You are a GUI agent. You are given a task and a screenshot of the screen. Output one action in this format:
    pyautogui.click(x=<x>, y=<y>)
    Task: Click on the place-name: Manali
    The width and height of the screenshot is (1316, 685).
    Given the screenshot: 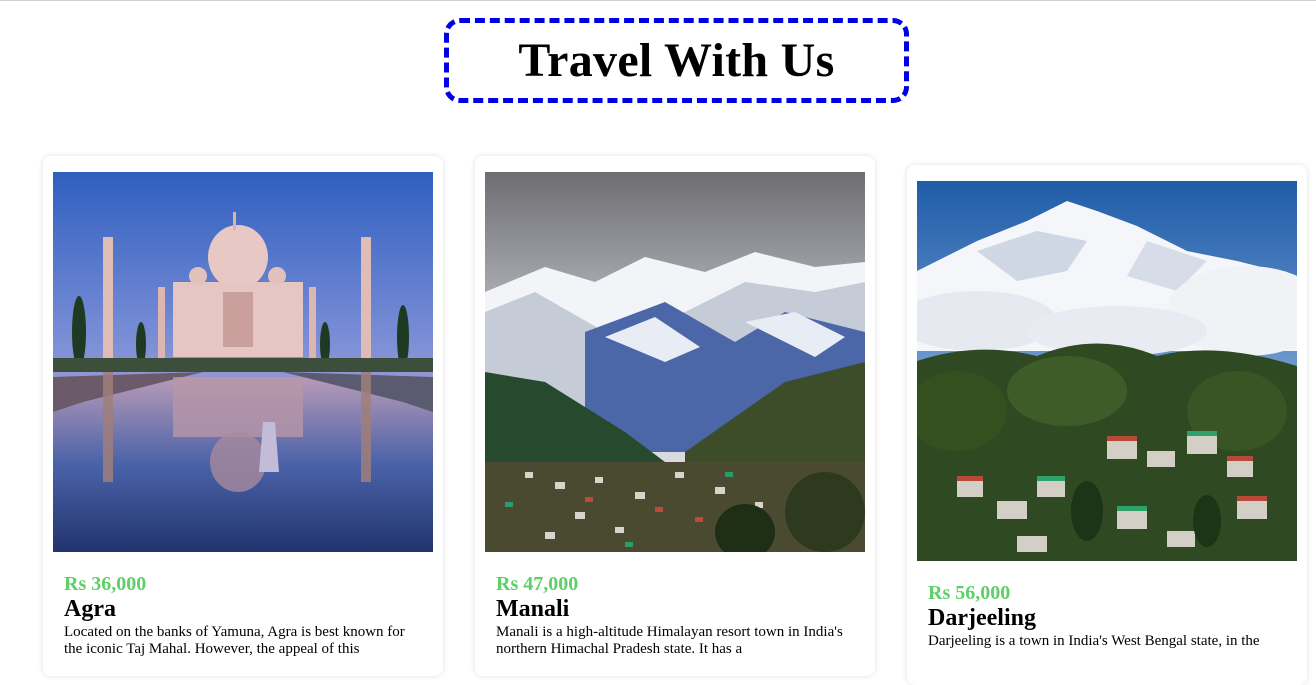 What is the action you would take?
    pyautogui.click(x=533, y=609)
    